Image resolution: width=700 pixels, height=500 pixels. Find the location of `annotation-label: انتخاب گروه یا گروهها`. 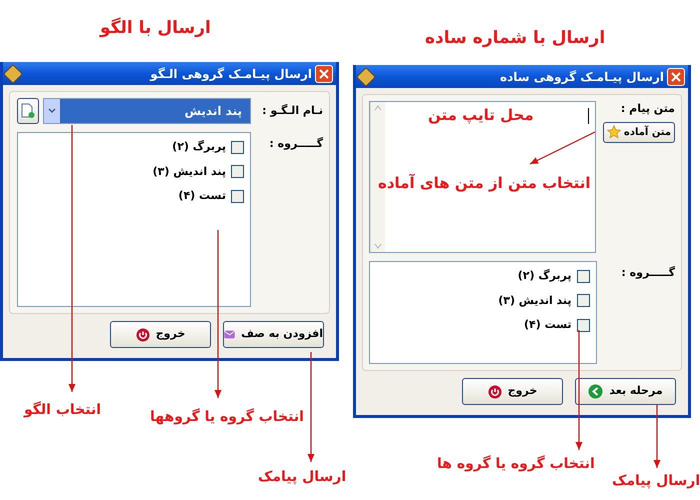

annotation-label: انتخاب گروه یا گروهها is located at coordinates (227, 417).